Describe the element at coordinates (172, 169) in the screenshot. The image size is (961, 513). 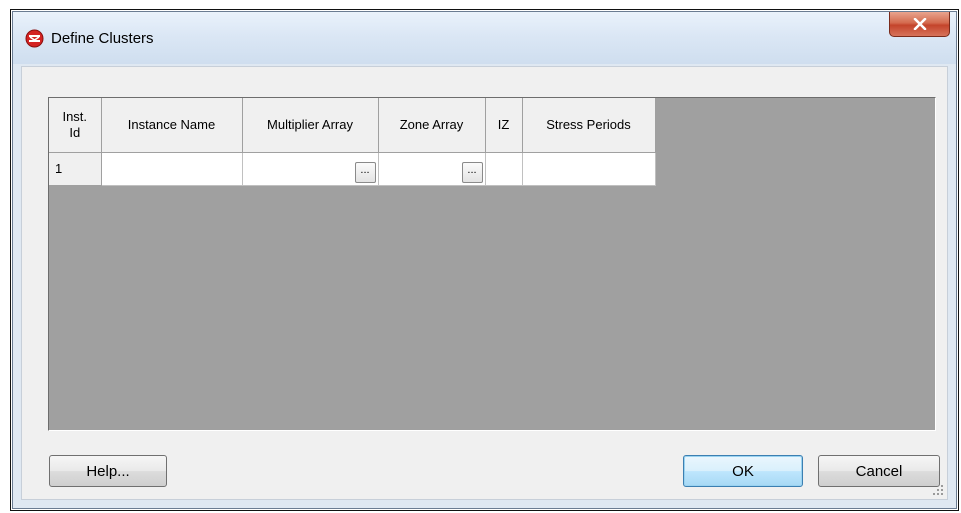
I see `instance-name-cell` at that location.